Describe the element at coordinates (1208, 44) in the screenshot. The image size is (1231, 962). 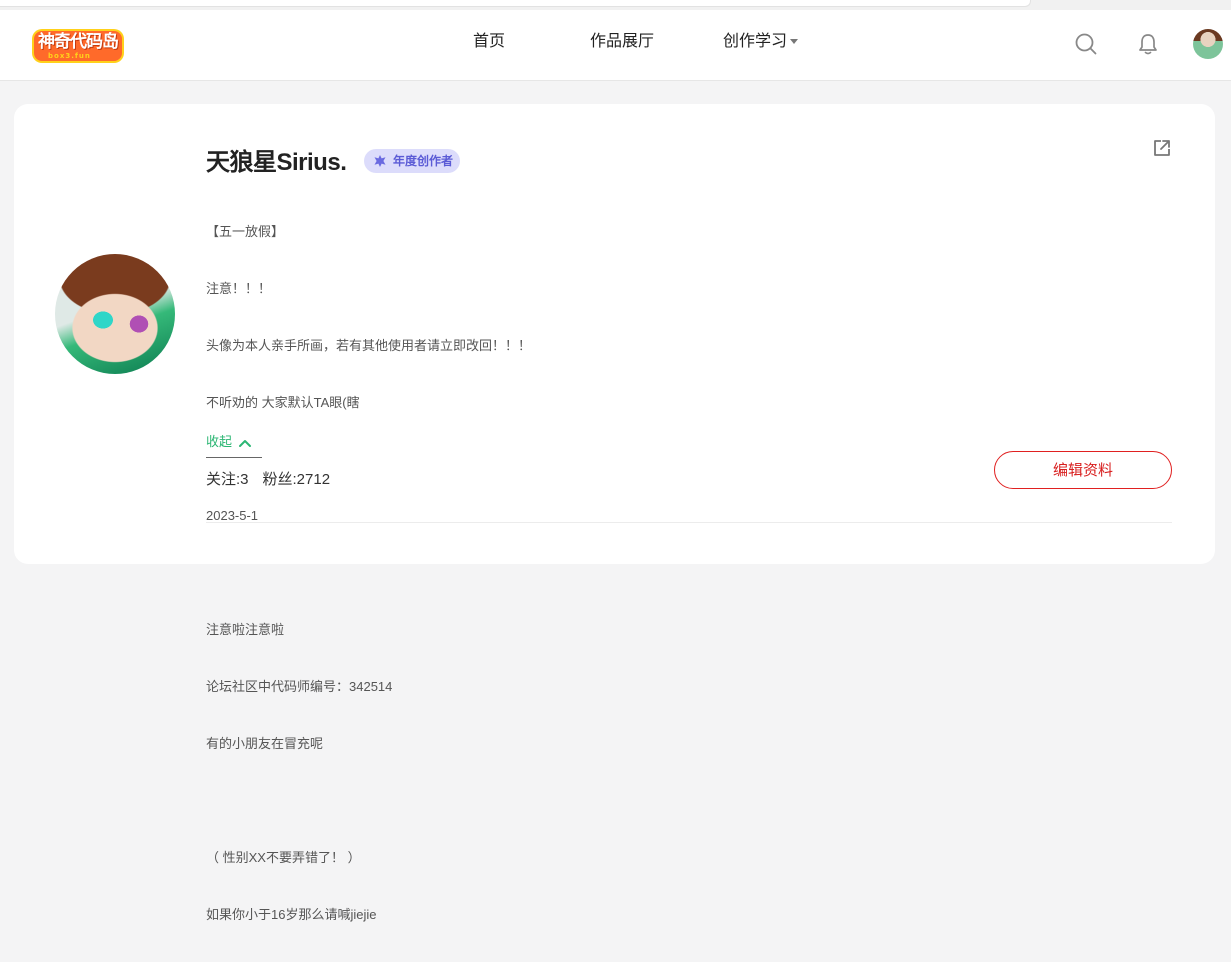
I see `user-avatar` at that location.